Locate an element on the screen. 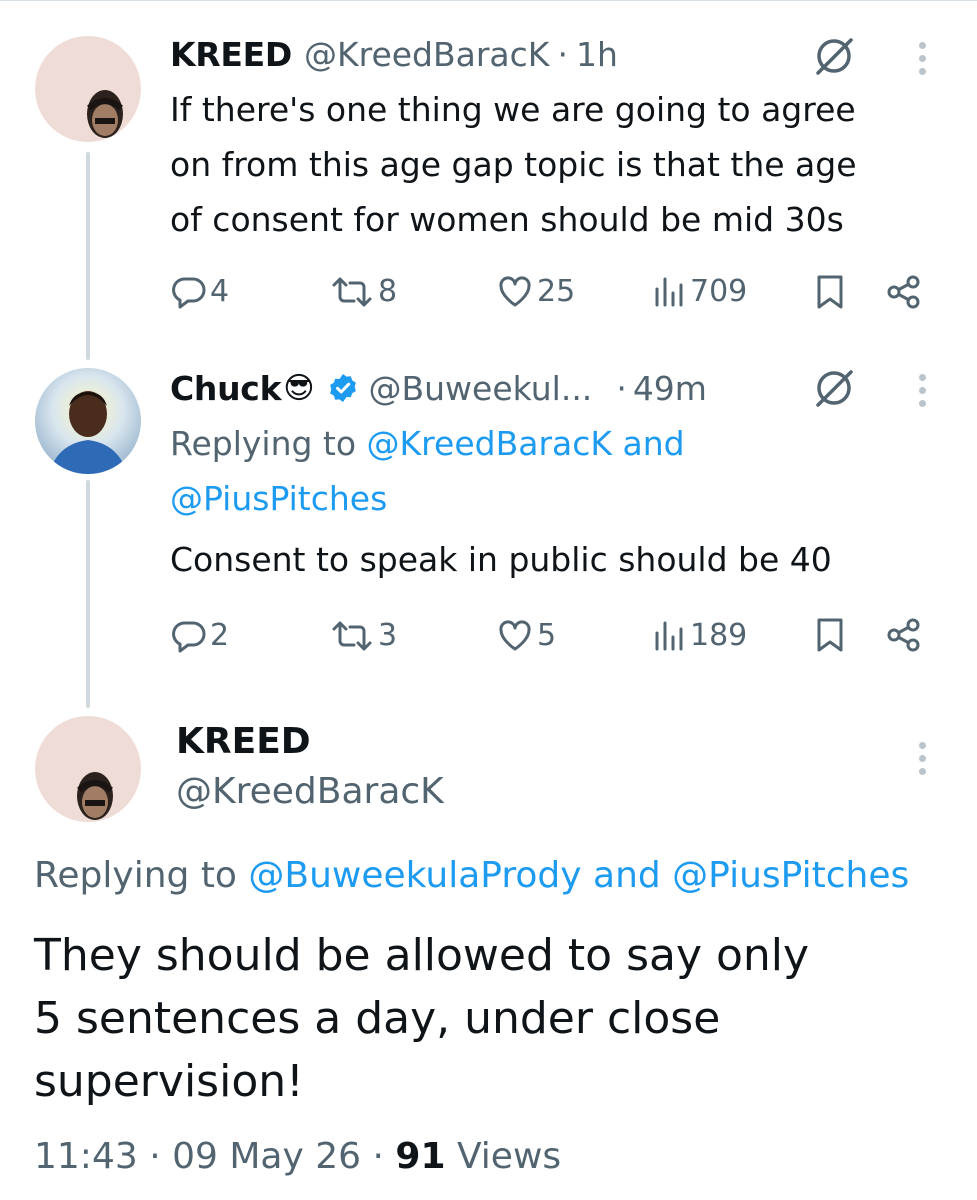 The height and width of the screenshot is (1200, 977). timestamp: 49m is located at coordinates (670, 388).